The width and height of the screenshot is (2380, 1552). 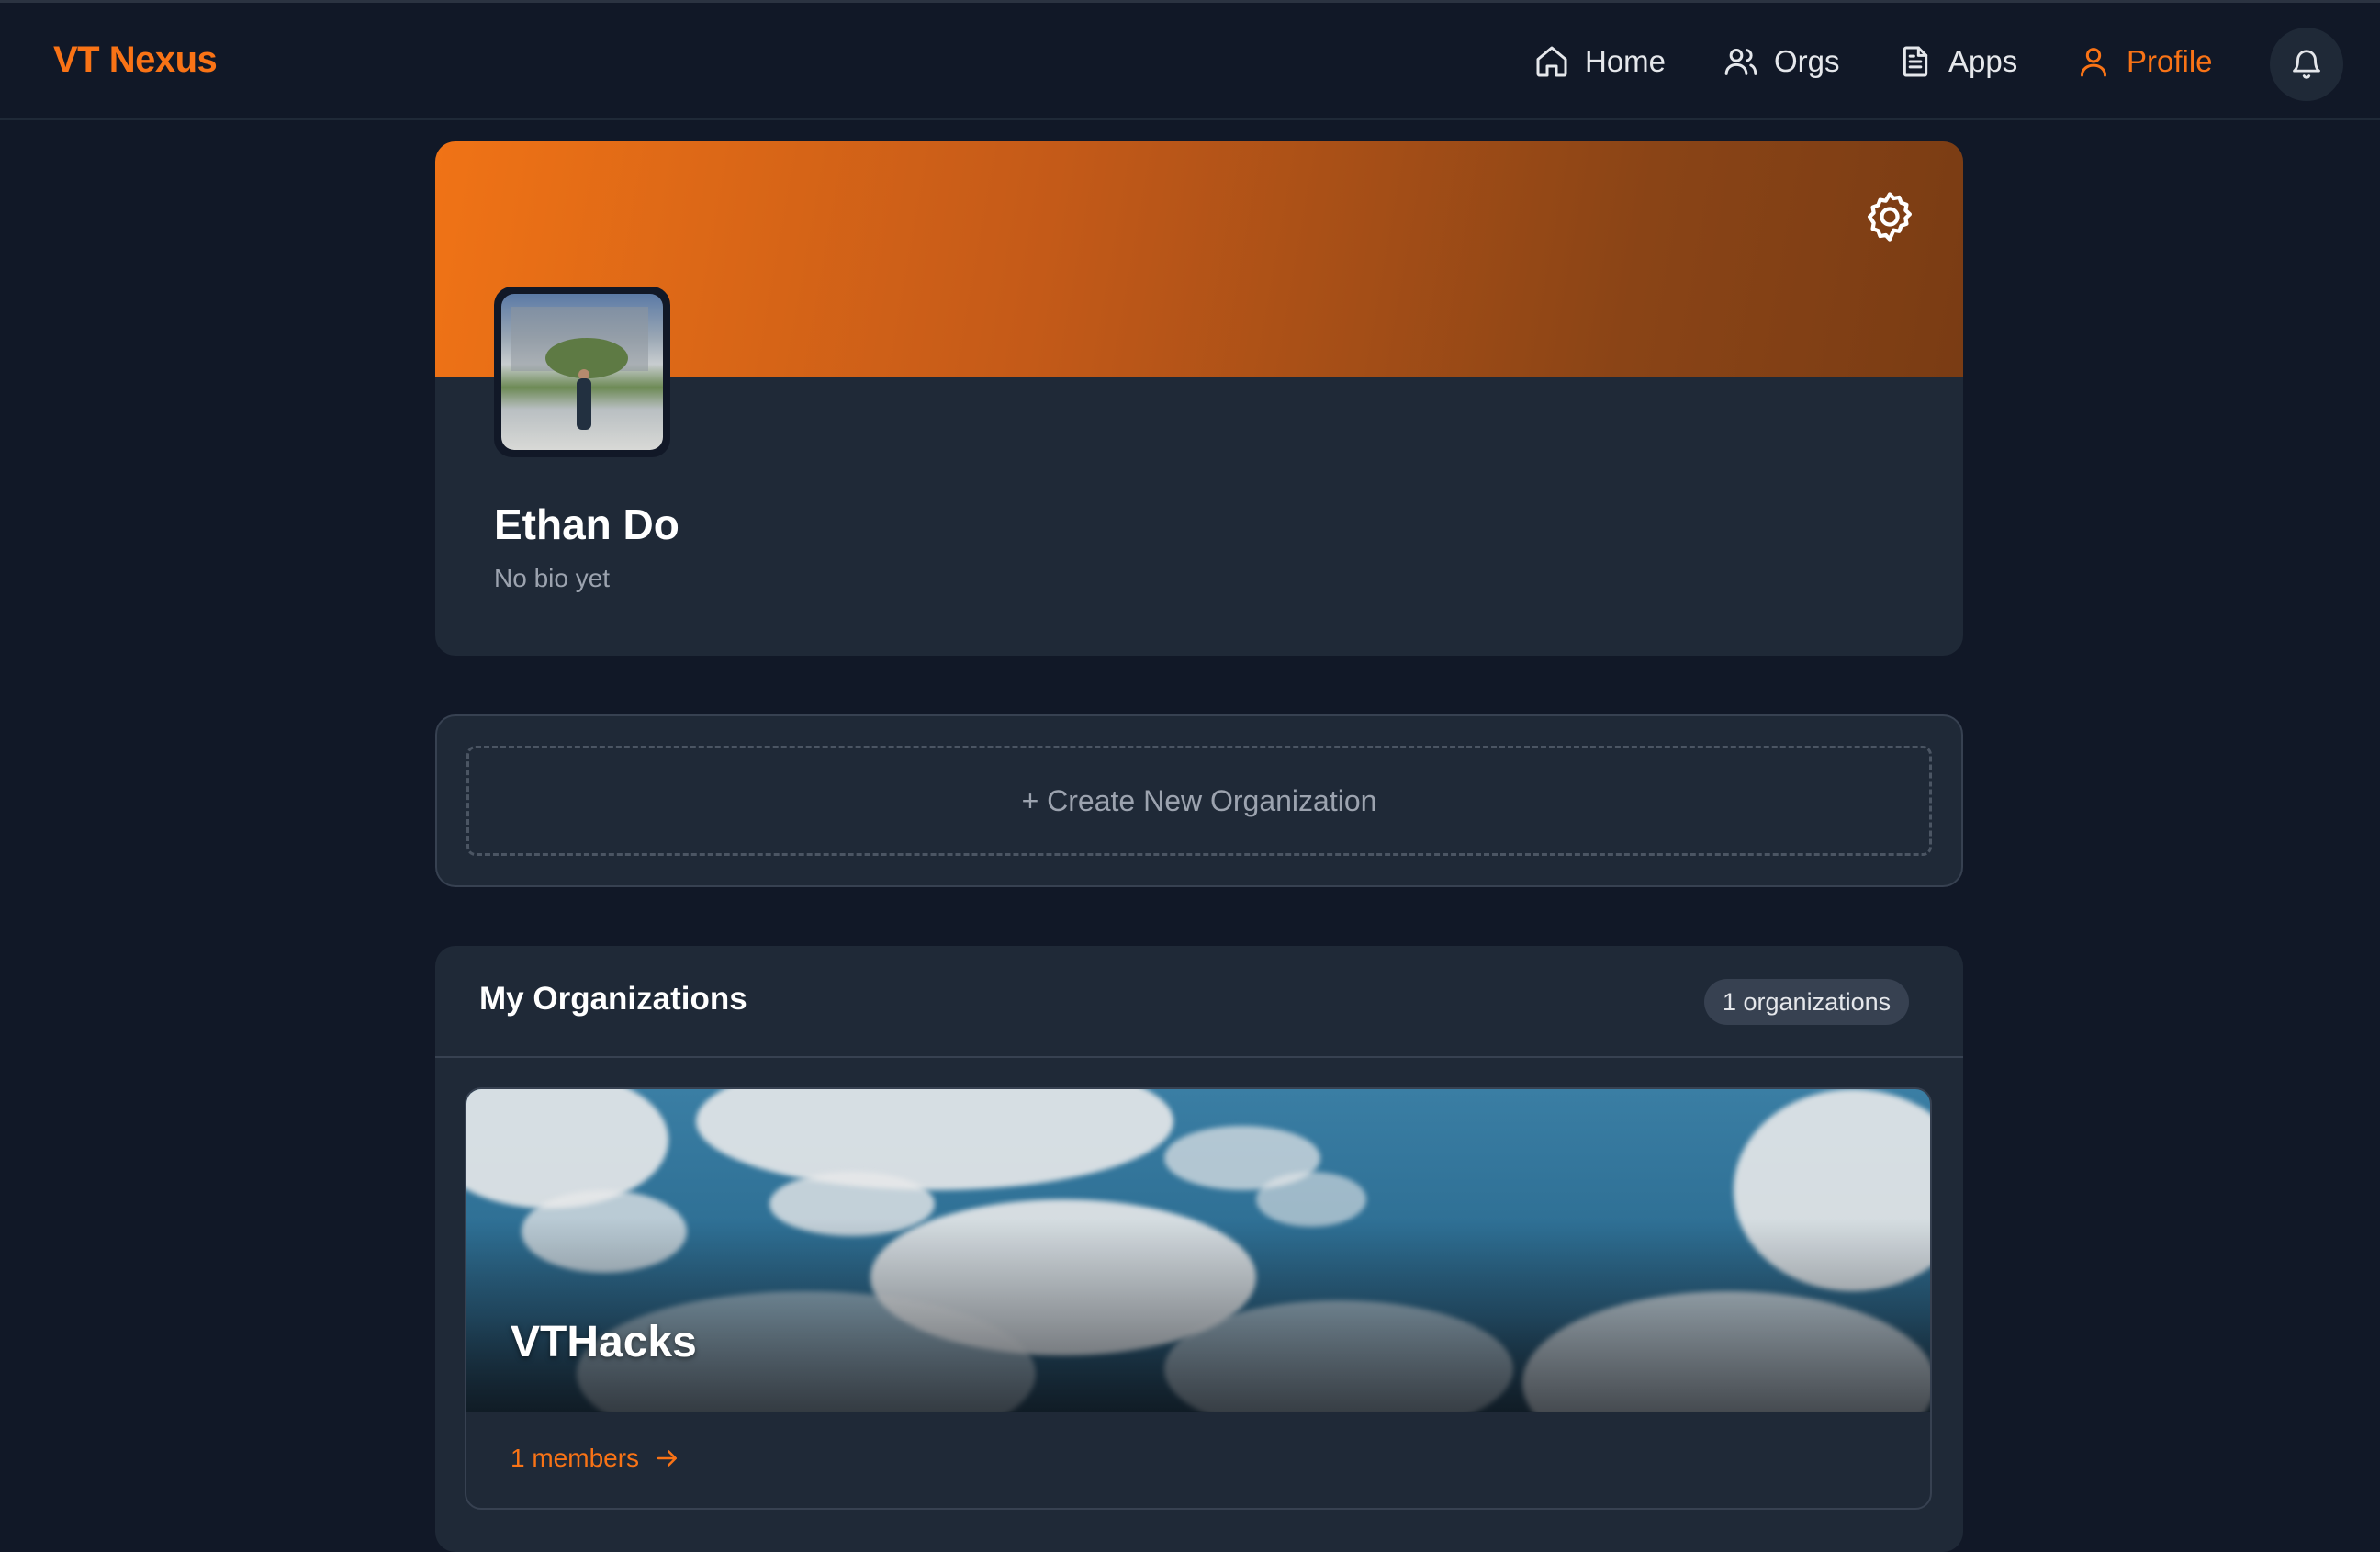 What do you see at coordinates (1626, 61) in the screenshot?
I see `nav-item-home-label: Home` at bounding box center [1626, 61].